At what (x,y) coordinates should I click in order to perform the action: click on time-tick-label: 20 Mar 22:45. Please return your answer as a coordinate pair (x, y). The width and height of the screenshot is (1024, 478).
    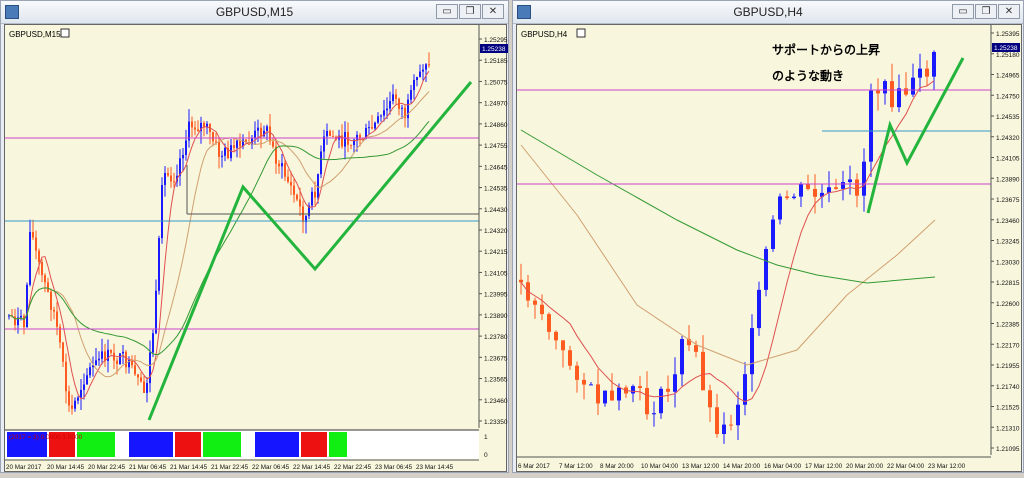
    Looking at the image, I should click on (107, 467).